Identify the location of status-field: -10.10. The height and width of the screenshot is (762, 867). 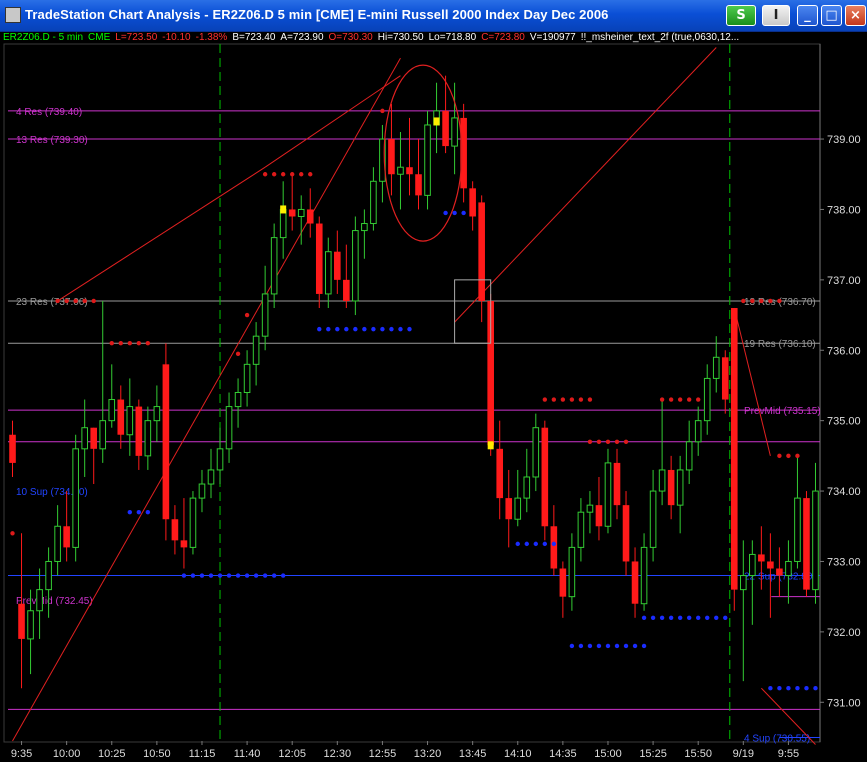
(176, 37).